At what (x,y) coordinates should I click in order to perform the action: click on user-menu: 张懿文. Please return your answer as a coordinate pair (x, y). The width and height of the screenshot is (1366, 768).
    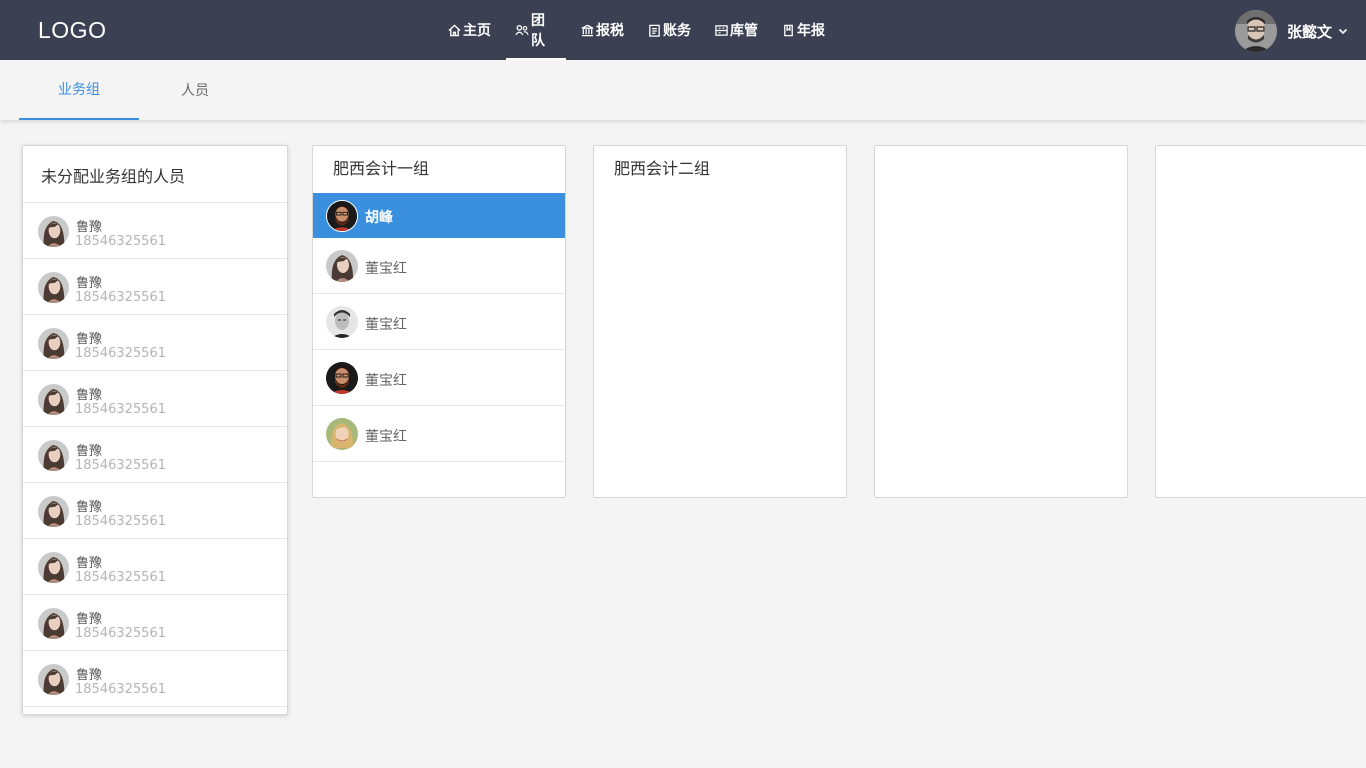
    Looking at the image, I should click on (1291, 31).